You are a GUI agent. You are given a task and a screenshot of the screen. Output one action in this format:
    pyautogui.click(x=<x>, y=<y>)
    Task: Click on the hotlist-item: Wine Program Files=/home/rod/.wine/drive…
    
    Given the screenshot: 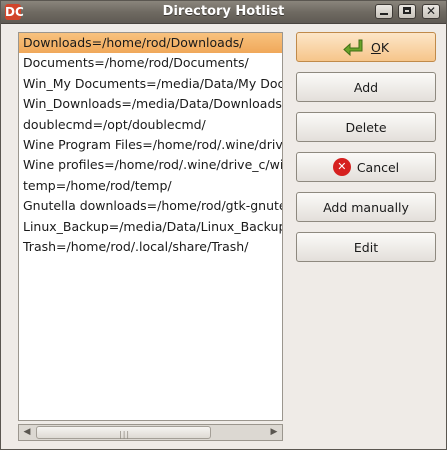 What is the action you would take?
    pyautogui.click(x=150, y=145)
    